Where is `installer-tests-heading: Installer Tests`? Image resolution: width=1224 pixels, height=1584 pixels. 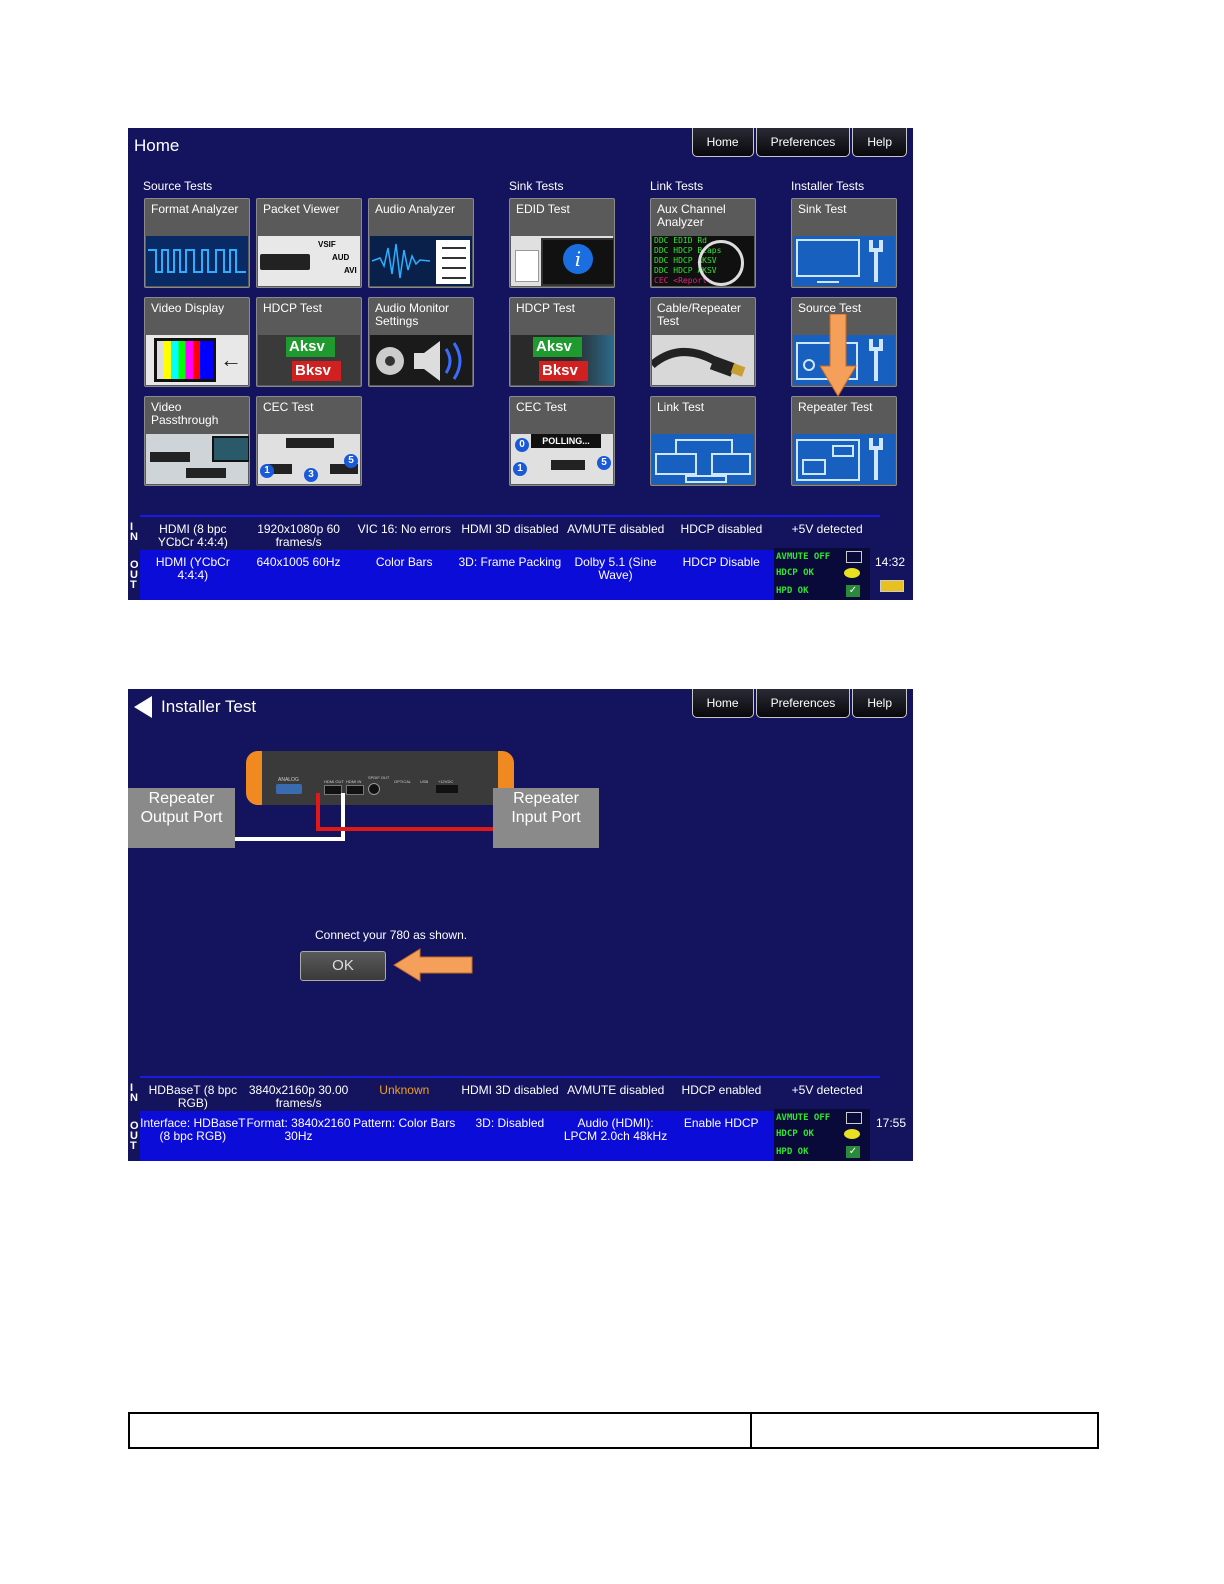
installer-tests-heading: Installer Tests is located at coordinates (828, 186).